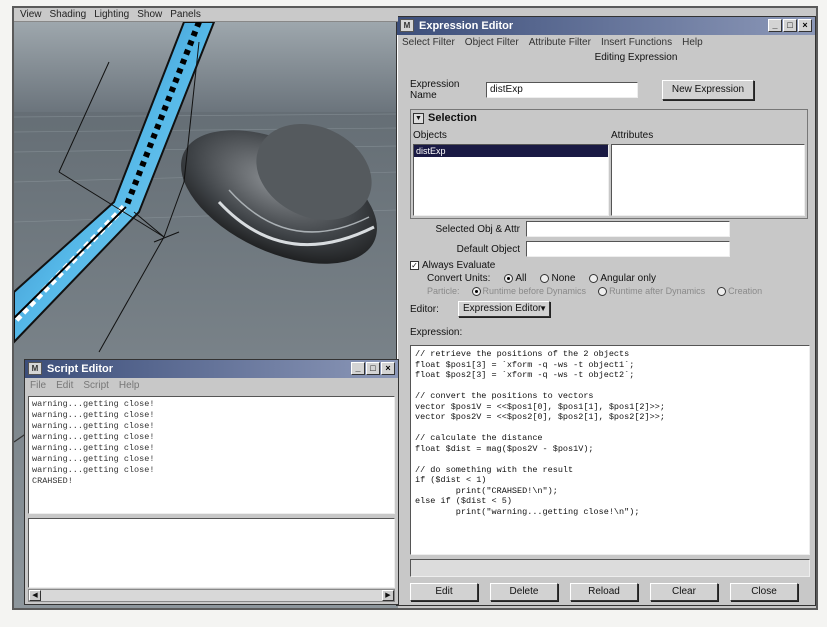  I want to click on runtime-before-radio: Runtime before Dynamics, so click(528, 291).